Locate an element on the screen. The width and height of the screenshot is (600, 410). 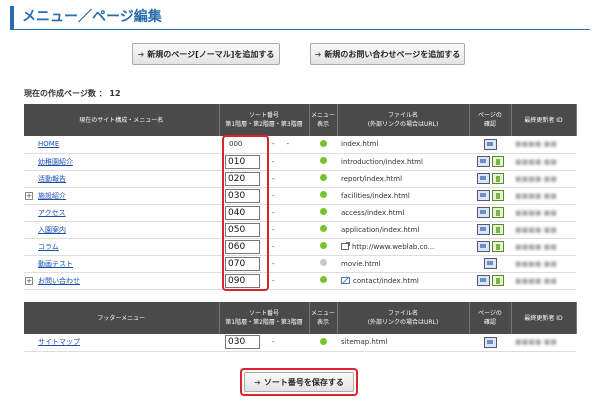
sort-number-input: 050 is located at coordinates (242, 229).